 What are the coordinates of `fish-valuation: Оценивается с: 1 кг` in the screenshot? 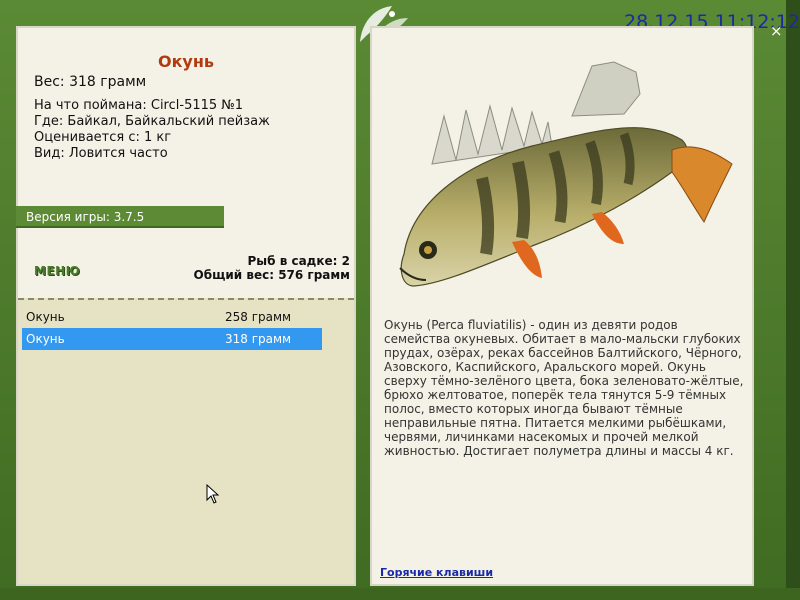 It's located at (103, 137).